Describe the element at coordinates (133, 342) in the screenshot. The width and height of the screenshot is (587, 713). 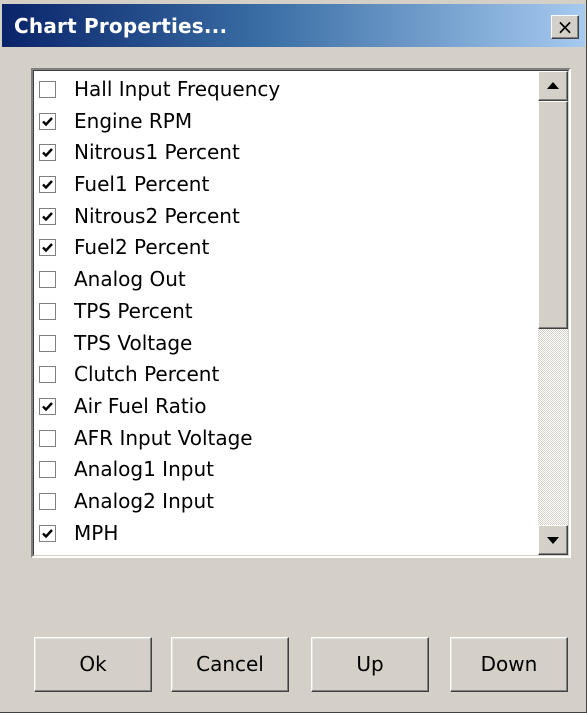
I see `list-item-label: TPS Voltage` at that location.